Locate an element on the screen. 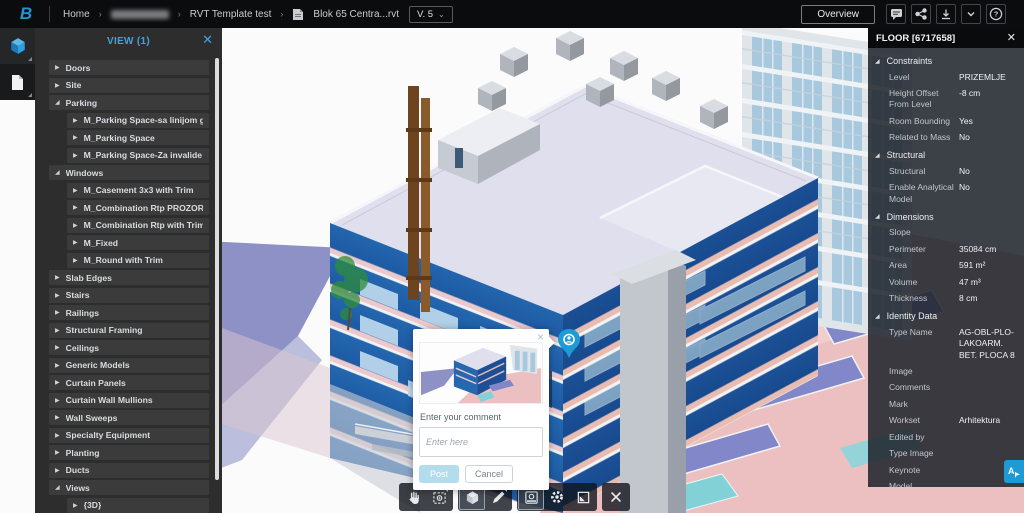  tree-item-label: Planting is located at coordinates (82, 452).